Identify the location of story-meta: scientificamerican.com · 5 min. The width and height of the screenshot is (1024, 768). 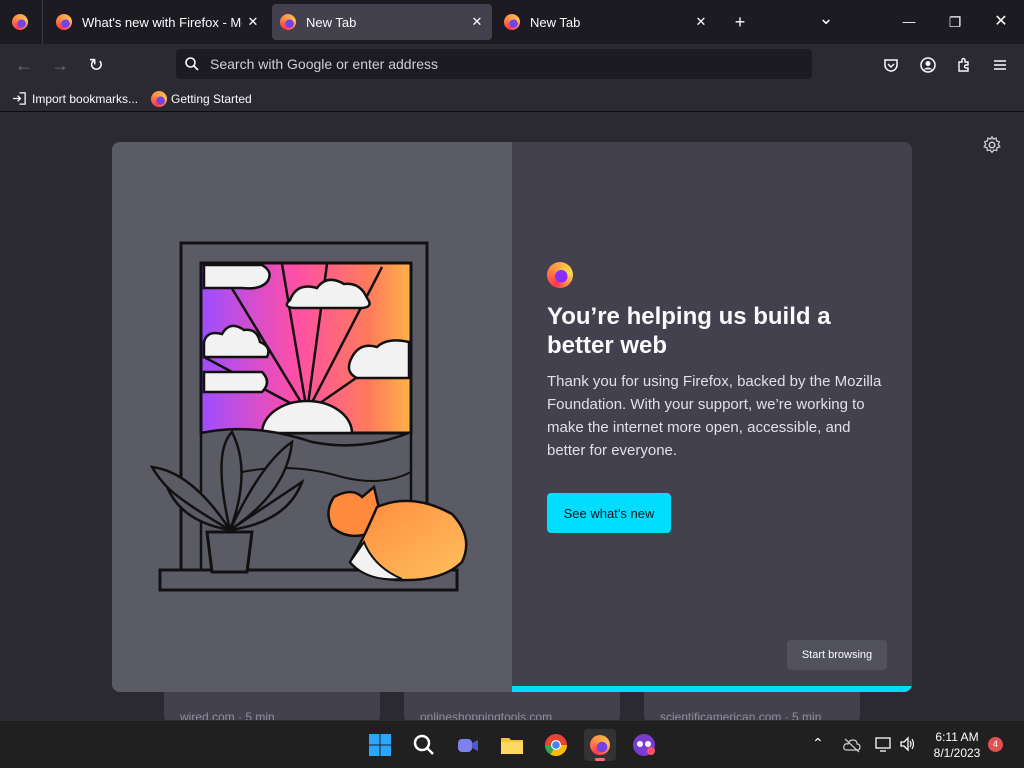
(741, 715).